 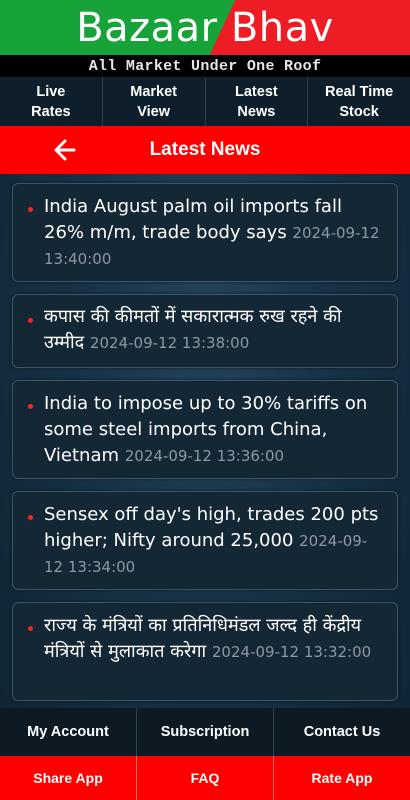 I want to click on arrow-left-icon, so click(x=65, y=150).